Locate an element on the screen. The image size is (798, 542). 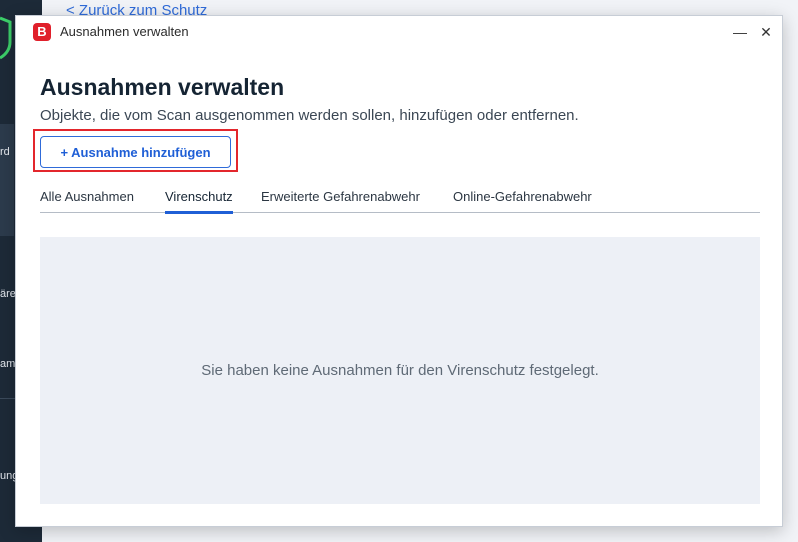
background-sidebar-label: rd is located at coordinates (5, 152).